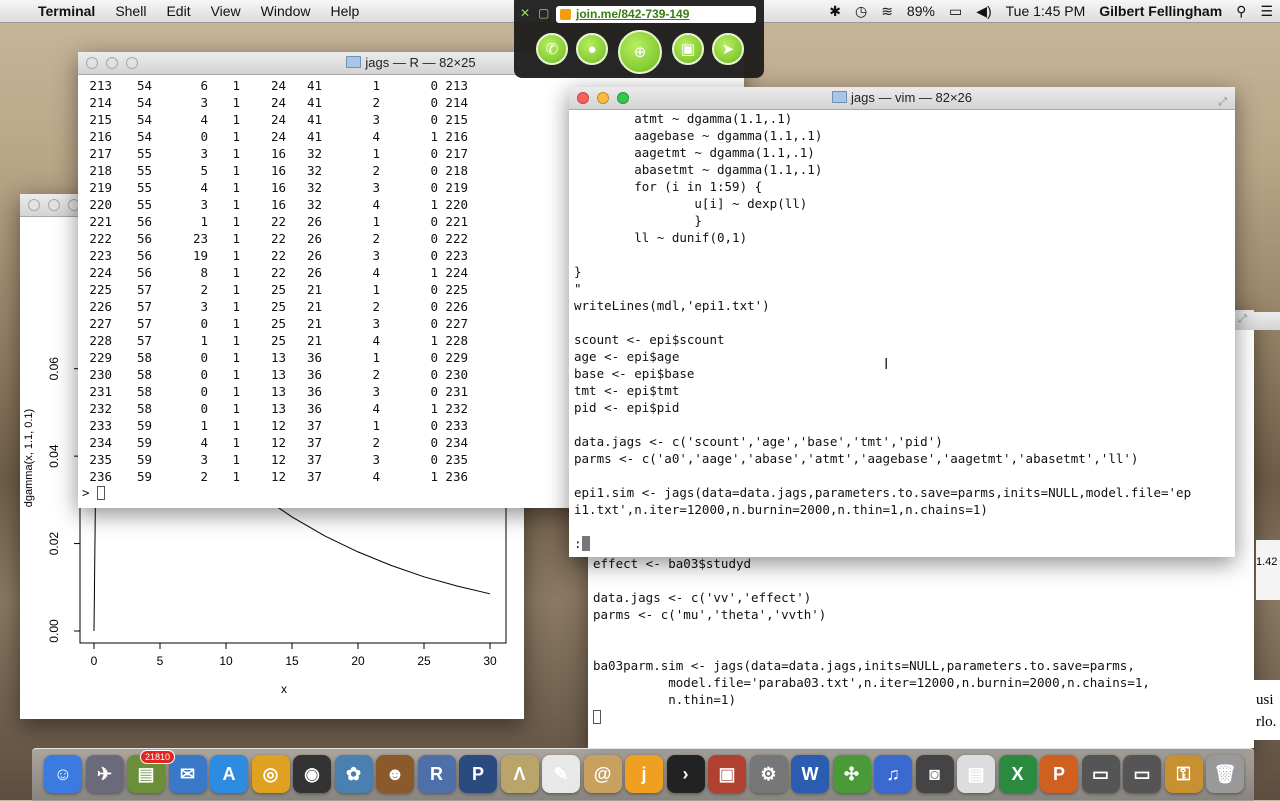  What do you see at coordinates (1100, 774) in the screenshot?
I see `window-1-icon: ▭` at bounding box center [1100, 774].